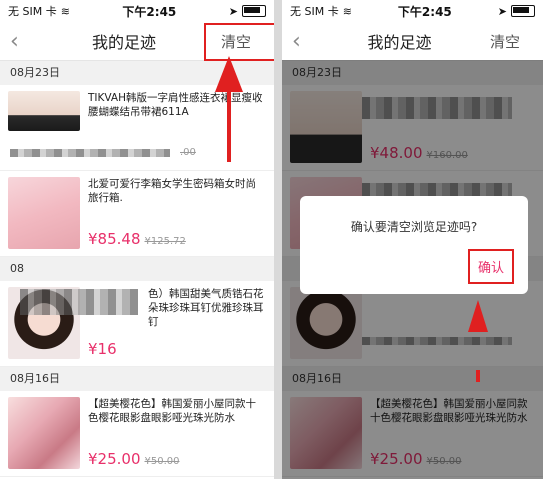 The height and width of the screenshot is (479, 543). What do you see at coordinates (90, 153) in the screenshot?
I see `blurred-price` at bounding box center [90, 153].